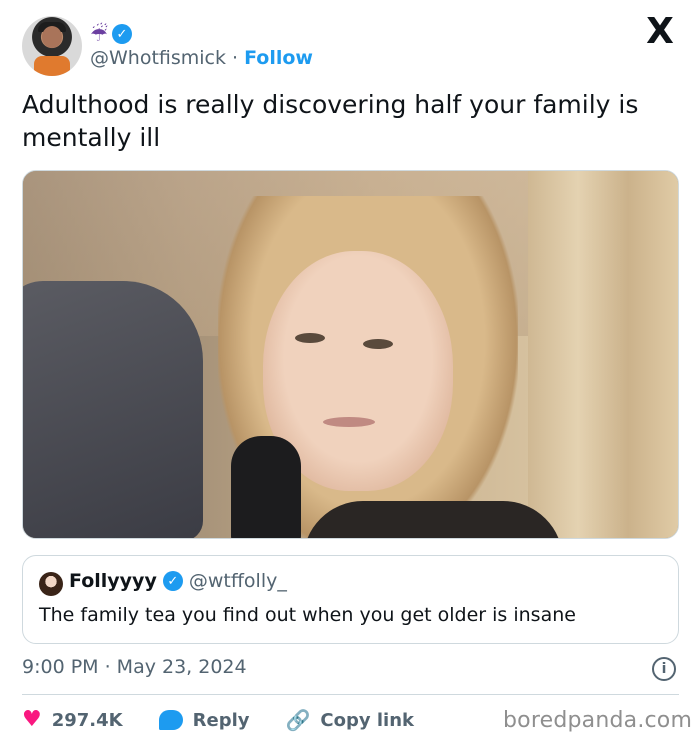 Image resolution: width=700 pixels, height=747 pixels. I want to click on verified-badge-icon: ✓, so click(121, 34).